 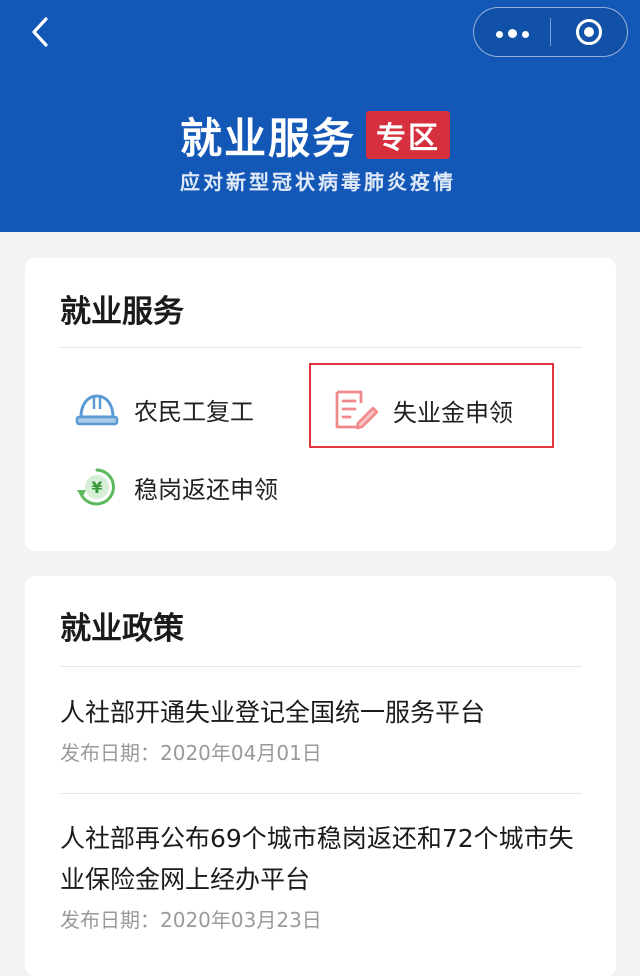 I want to click on banner-subtitle: 应对新型冠状病毒肺炎疫情, so click(x=318, y=182).